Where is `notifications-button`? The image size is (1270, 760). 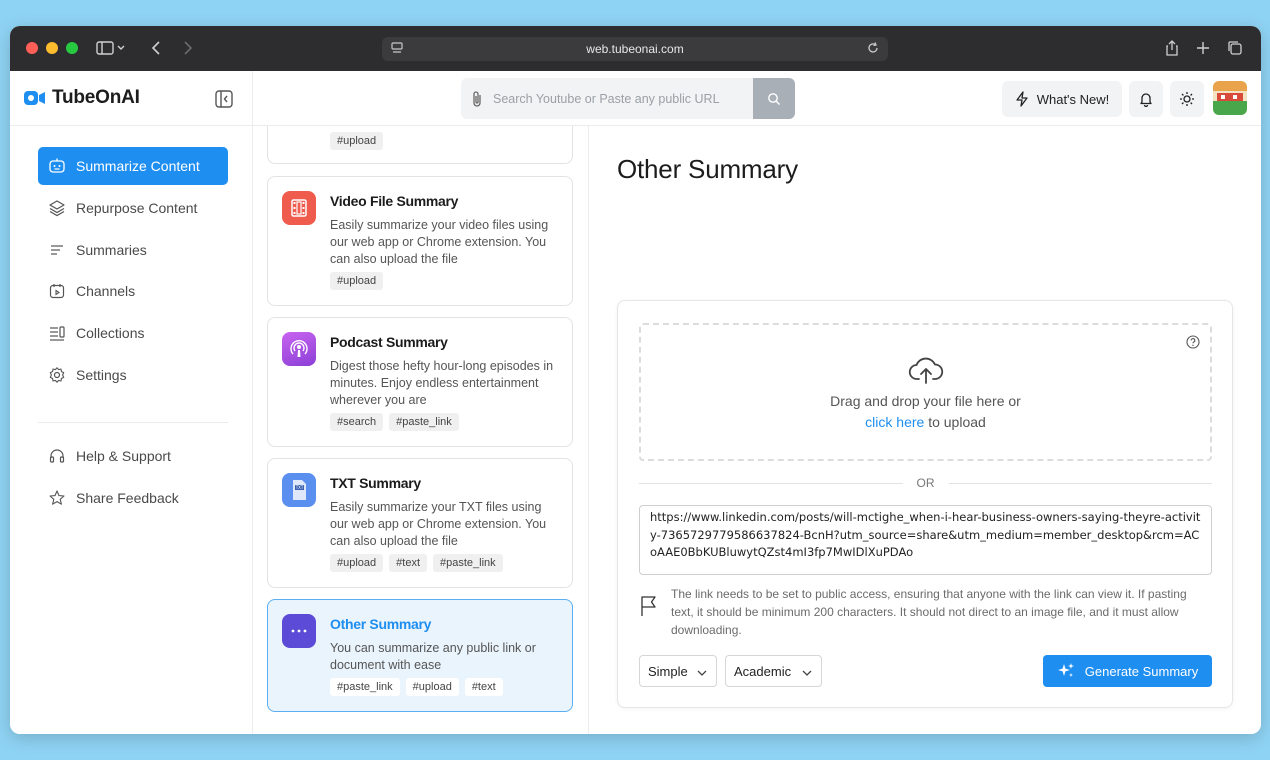 notifications-button is located at coordinates (1146, 99).